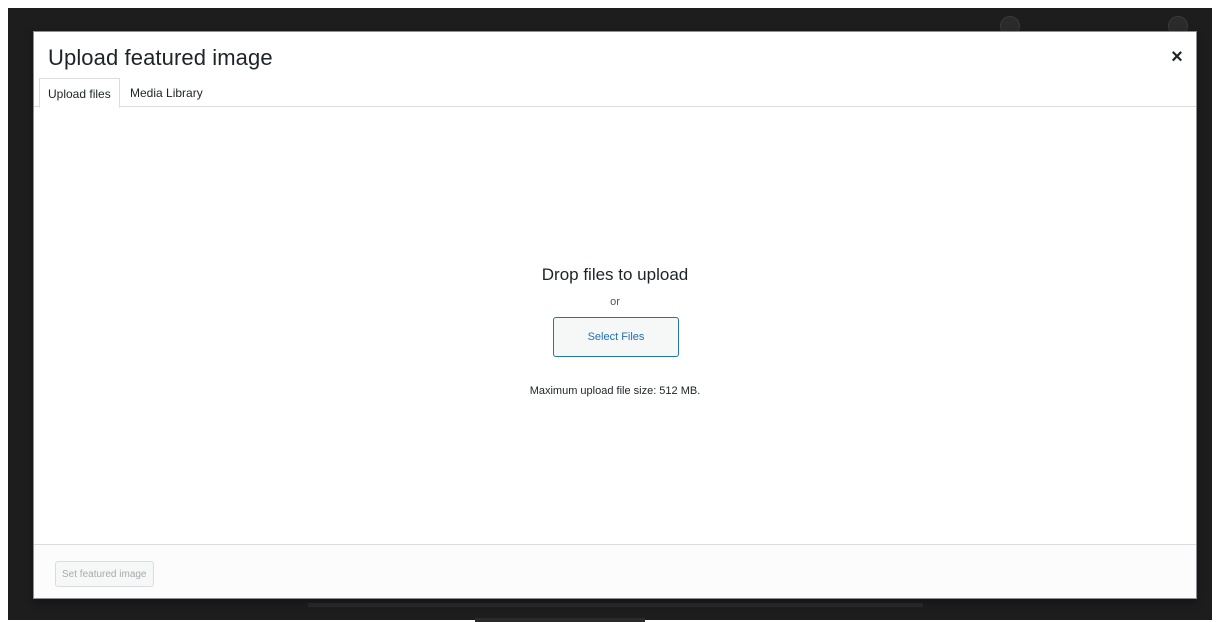 The height and width of the screenshot is (622, 1218). What do you see at coordinates (160, 57) in the screenshot?
I see `modal-title: Upload featured image` at bounding box center [160, 57].